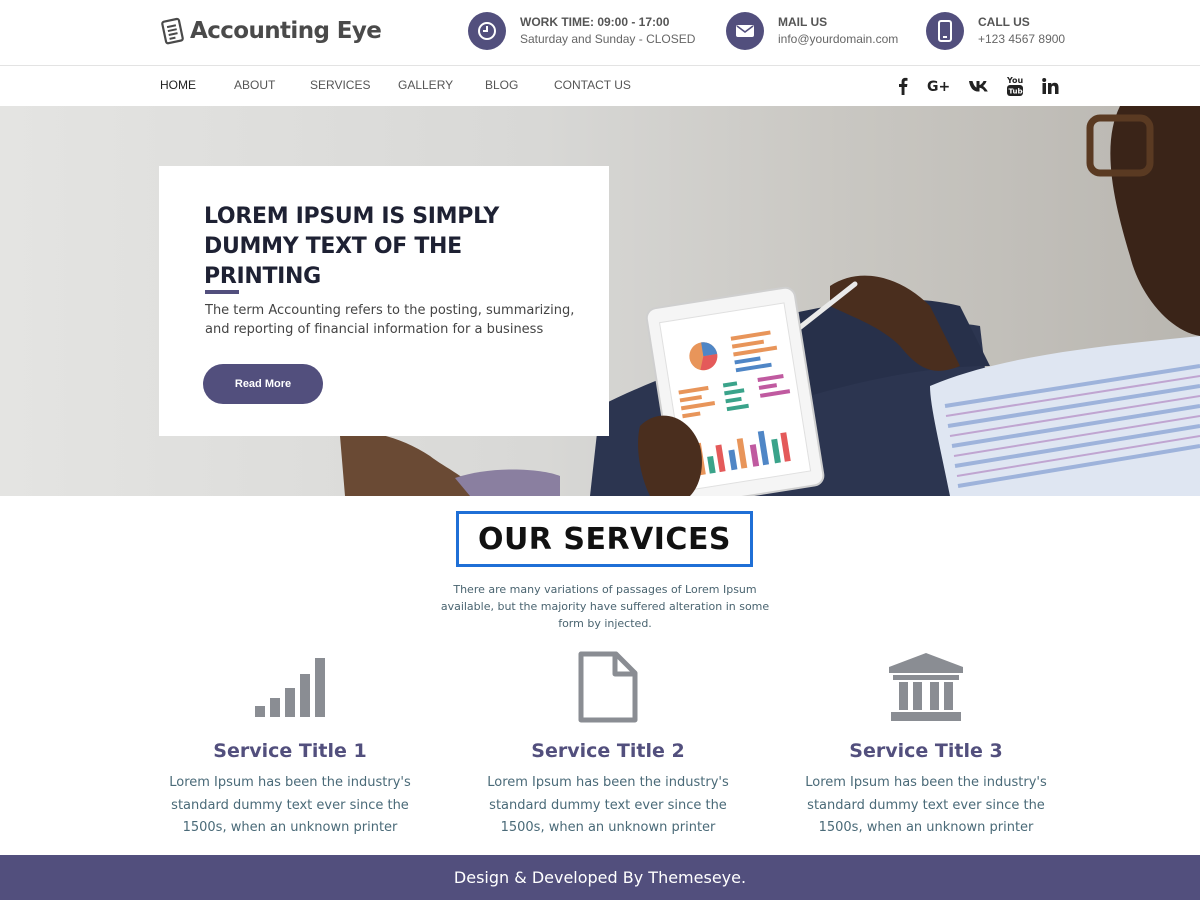 This screenshot has width=1200, height=900. I want to click on footer: Design & Developed By Themeseye., so click(600, 877).